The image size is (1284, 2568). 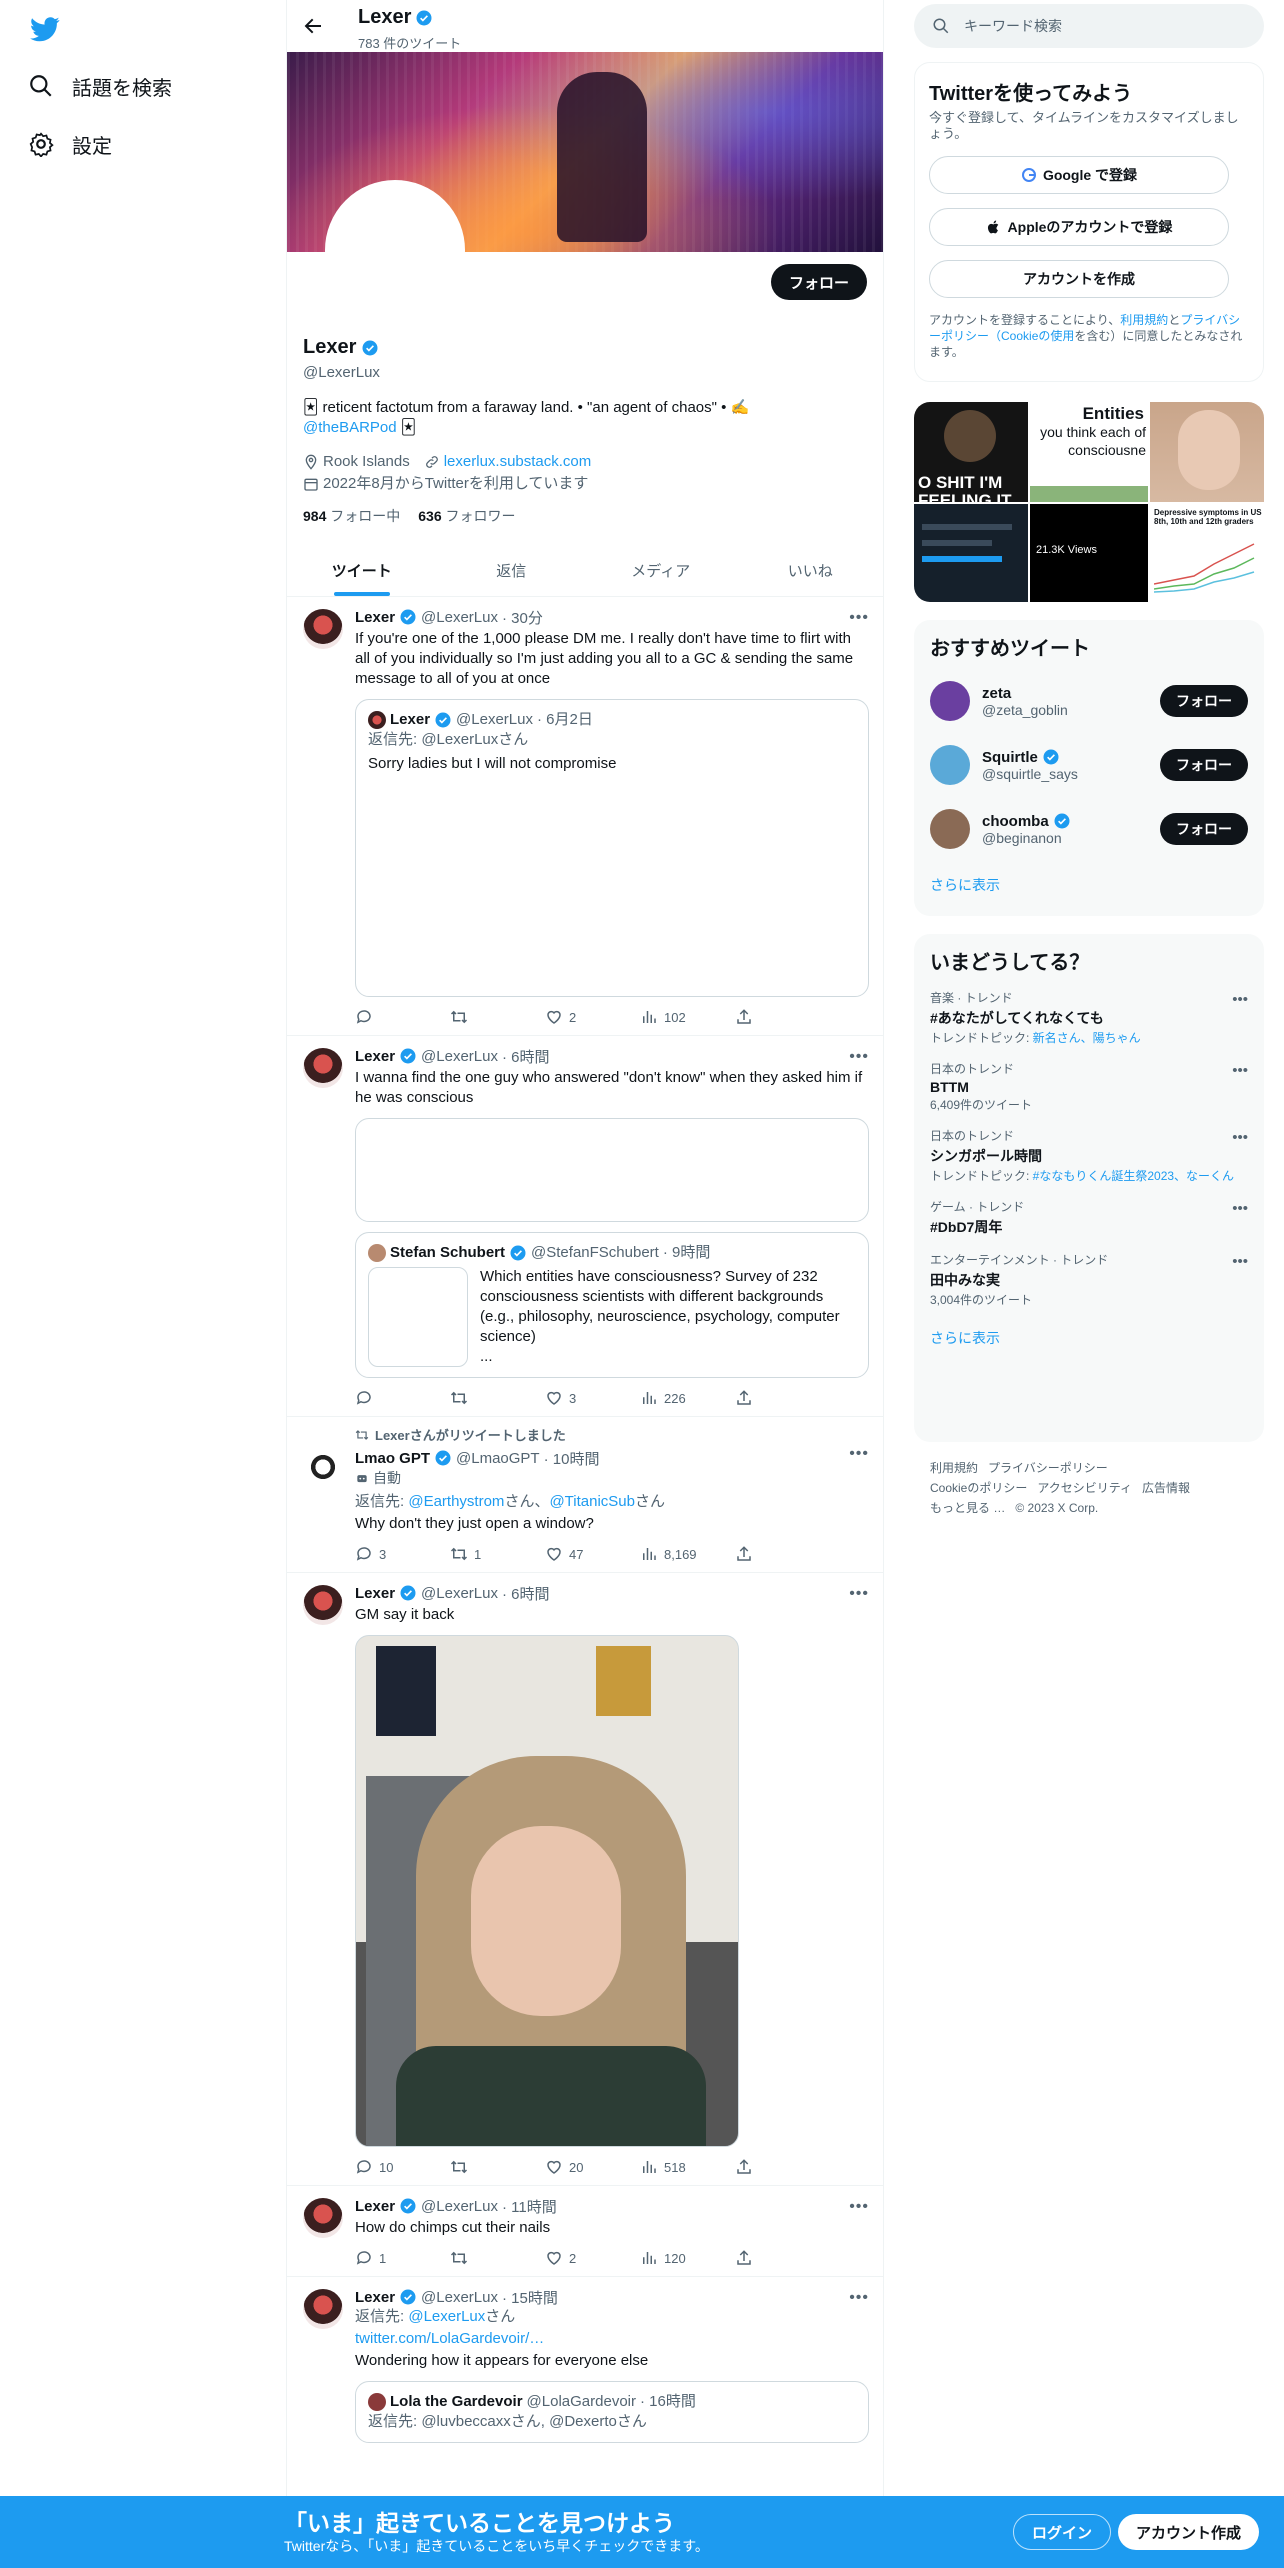 What do you see at coordinates (313, 26) in the screenshot?
I see `back-arrow-icon` at bounding box center [313, 26].